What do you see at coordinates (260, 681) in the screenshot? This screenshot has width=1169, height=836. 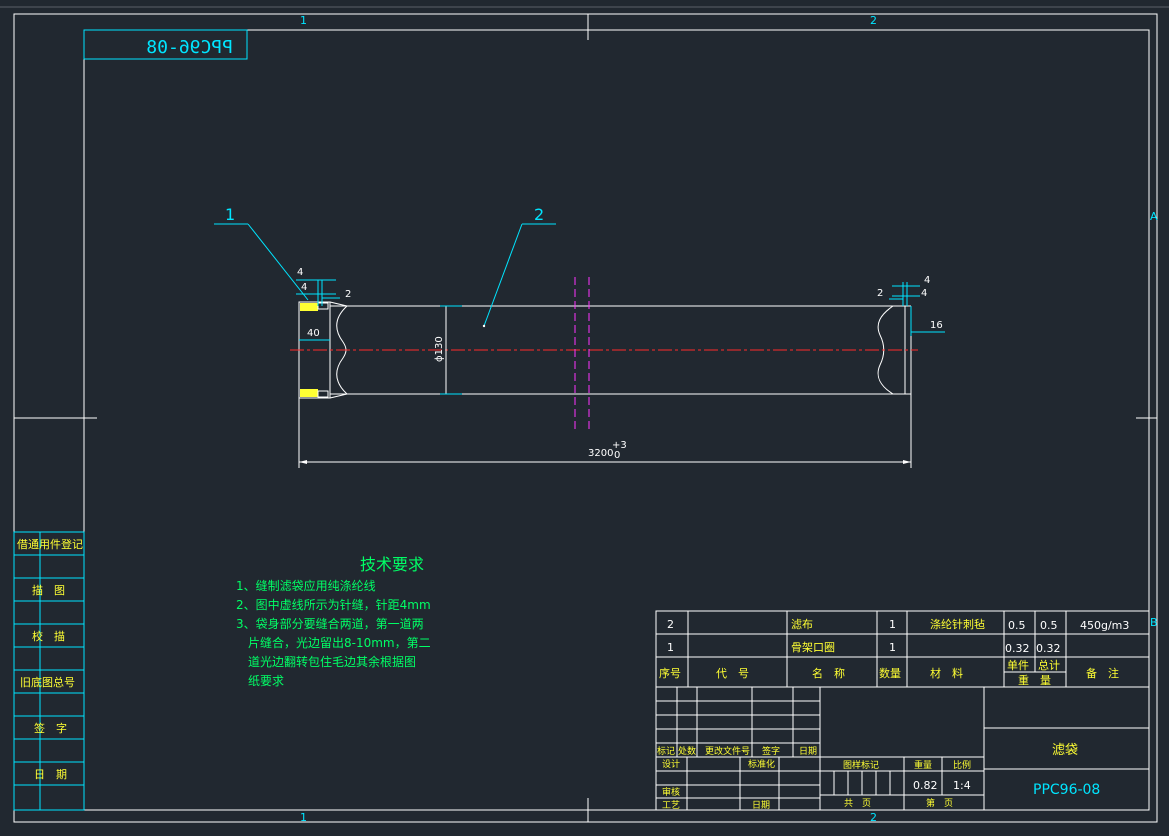 I see `tech-req-line-5: 纸要求` at bounding box center [260, 681].